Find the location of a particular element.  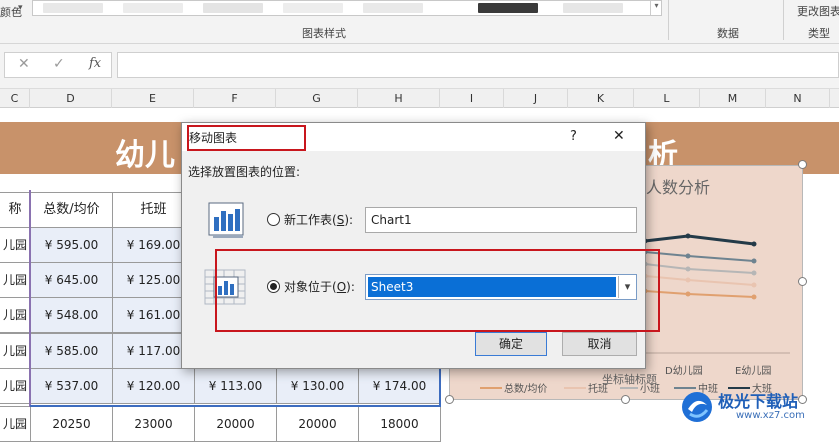

new-sheet-radio is located at coordinates (273, 219).